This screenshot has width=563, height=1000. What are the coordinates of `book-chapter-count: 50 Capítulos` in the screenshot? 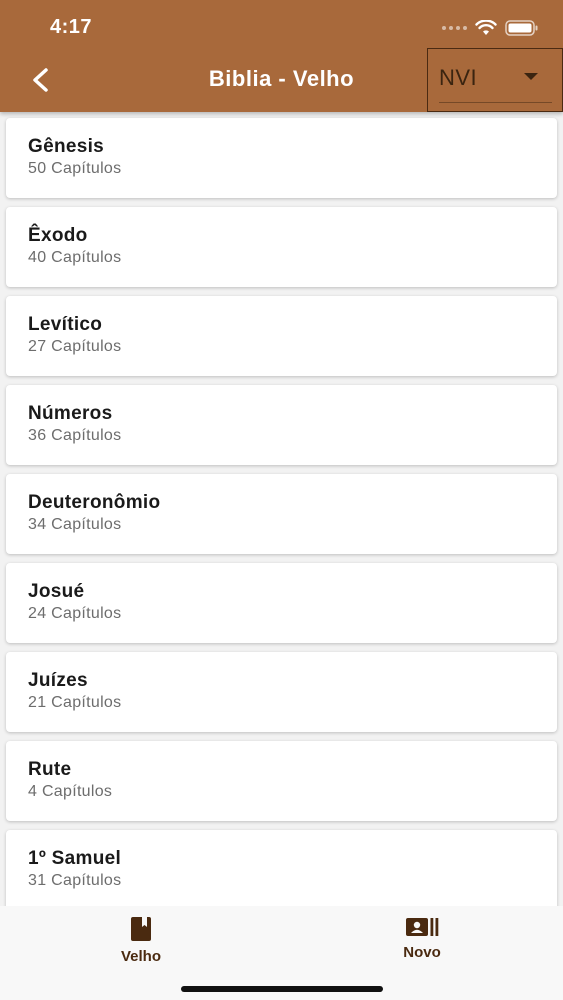 It's located at (75, 168).